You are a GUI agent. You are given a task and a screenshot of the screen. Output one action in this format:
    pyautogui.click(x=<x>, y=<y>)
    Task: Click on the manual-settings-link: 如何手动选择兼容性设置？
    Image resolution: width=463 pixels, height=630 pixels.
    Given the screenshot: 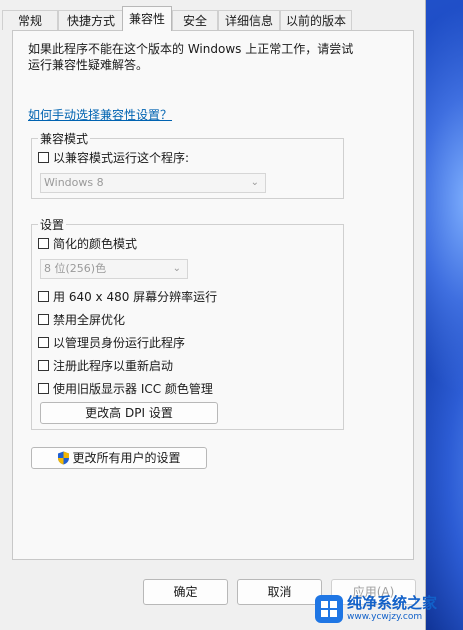 What is the action you would take?
    pyautogui.click(x=100, y=114)
    